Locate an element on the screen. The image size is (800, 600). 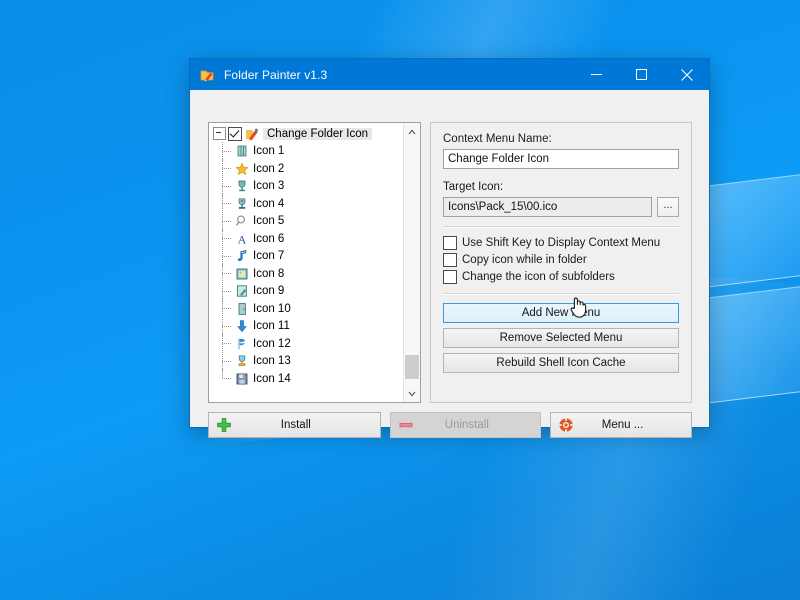
paint-brush-folder-icon is located at coordinates (252, 134).